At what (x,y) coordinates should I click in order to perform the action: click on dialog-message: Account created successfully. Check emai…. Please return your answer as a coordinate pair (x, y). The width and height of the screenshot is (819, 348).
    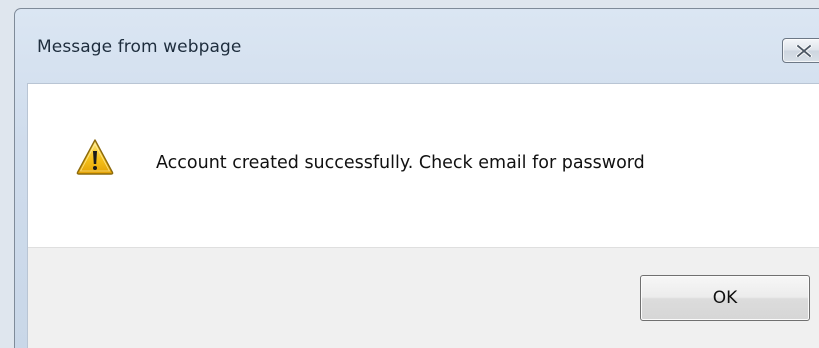
    Looking at the image, I should click on (400, 163).